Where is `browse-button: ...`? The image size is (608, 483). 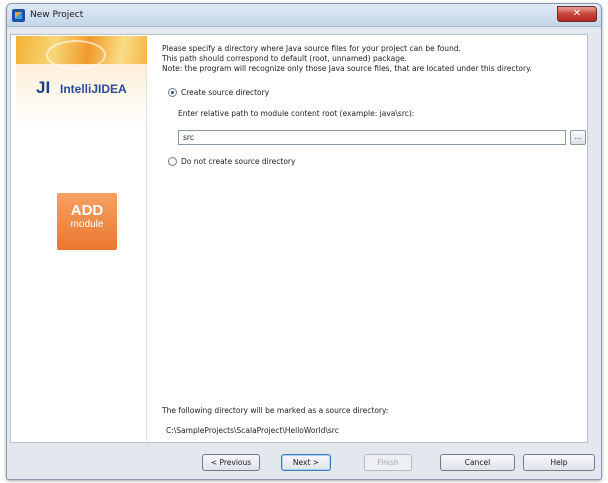 browse-button: ... is located at coordinates (578, 137).